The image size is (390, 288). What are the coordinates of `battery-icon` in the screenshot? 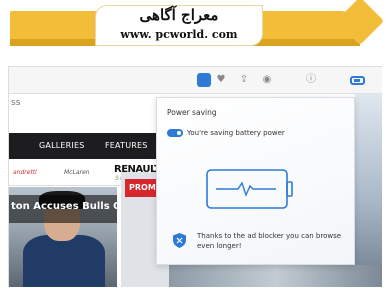 It's located at (357, 80).